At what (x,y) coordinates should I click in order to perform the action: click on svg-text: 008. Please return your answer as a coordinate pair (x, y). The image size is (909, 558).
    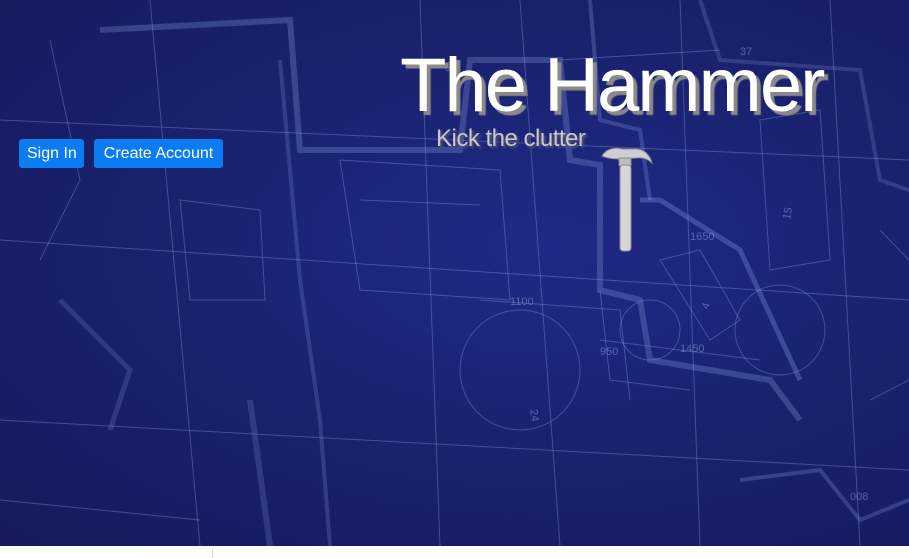
    Looking at the image, I should click on (859, 497).